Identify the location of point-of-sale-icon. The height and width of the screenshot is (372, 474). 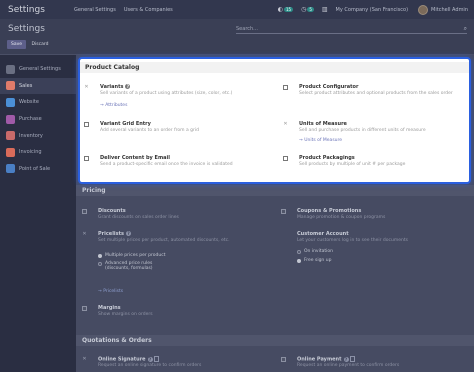
(10, 169).